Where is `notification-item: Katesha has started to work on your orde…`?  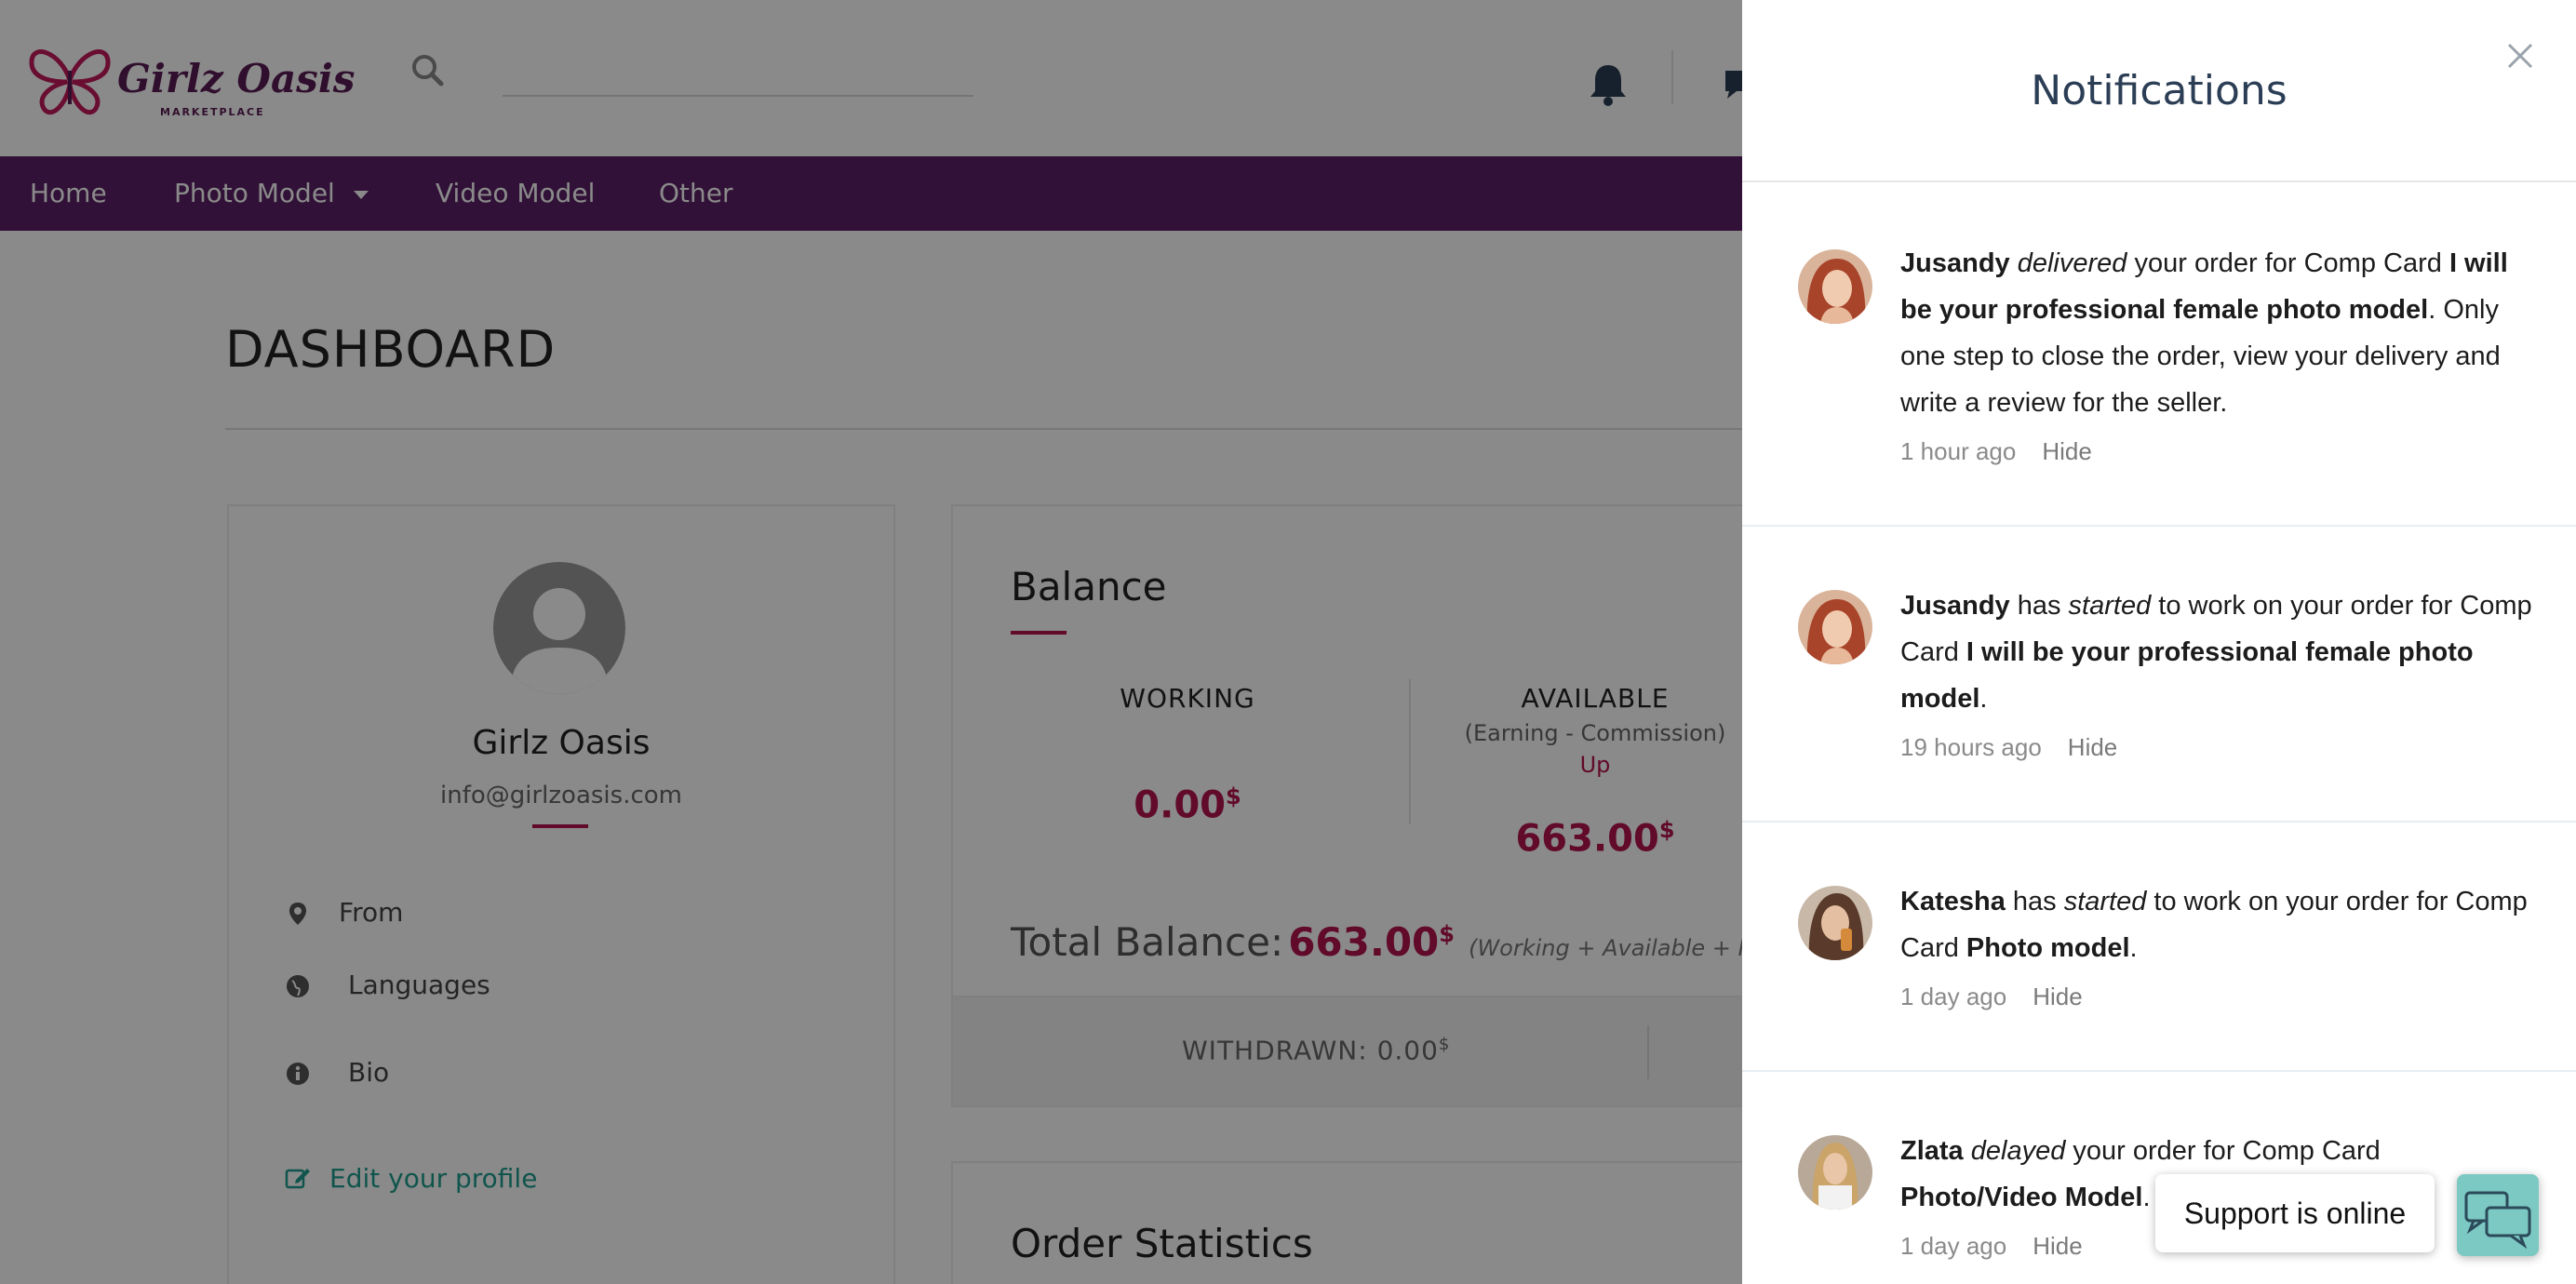
notification-item: Katesha has started to work on your orde… is located at coordinates (2159, 947).